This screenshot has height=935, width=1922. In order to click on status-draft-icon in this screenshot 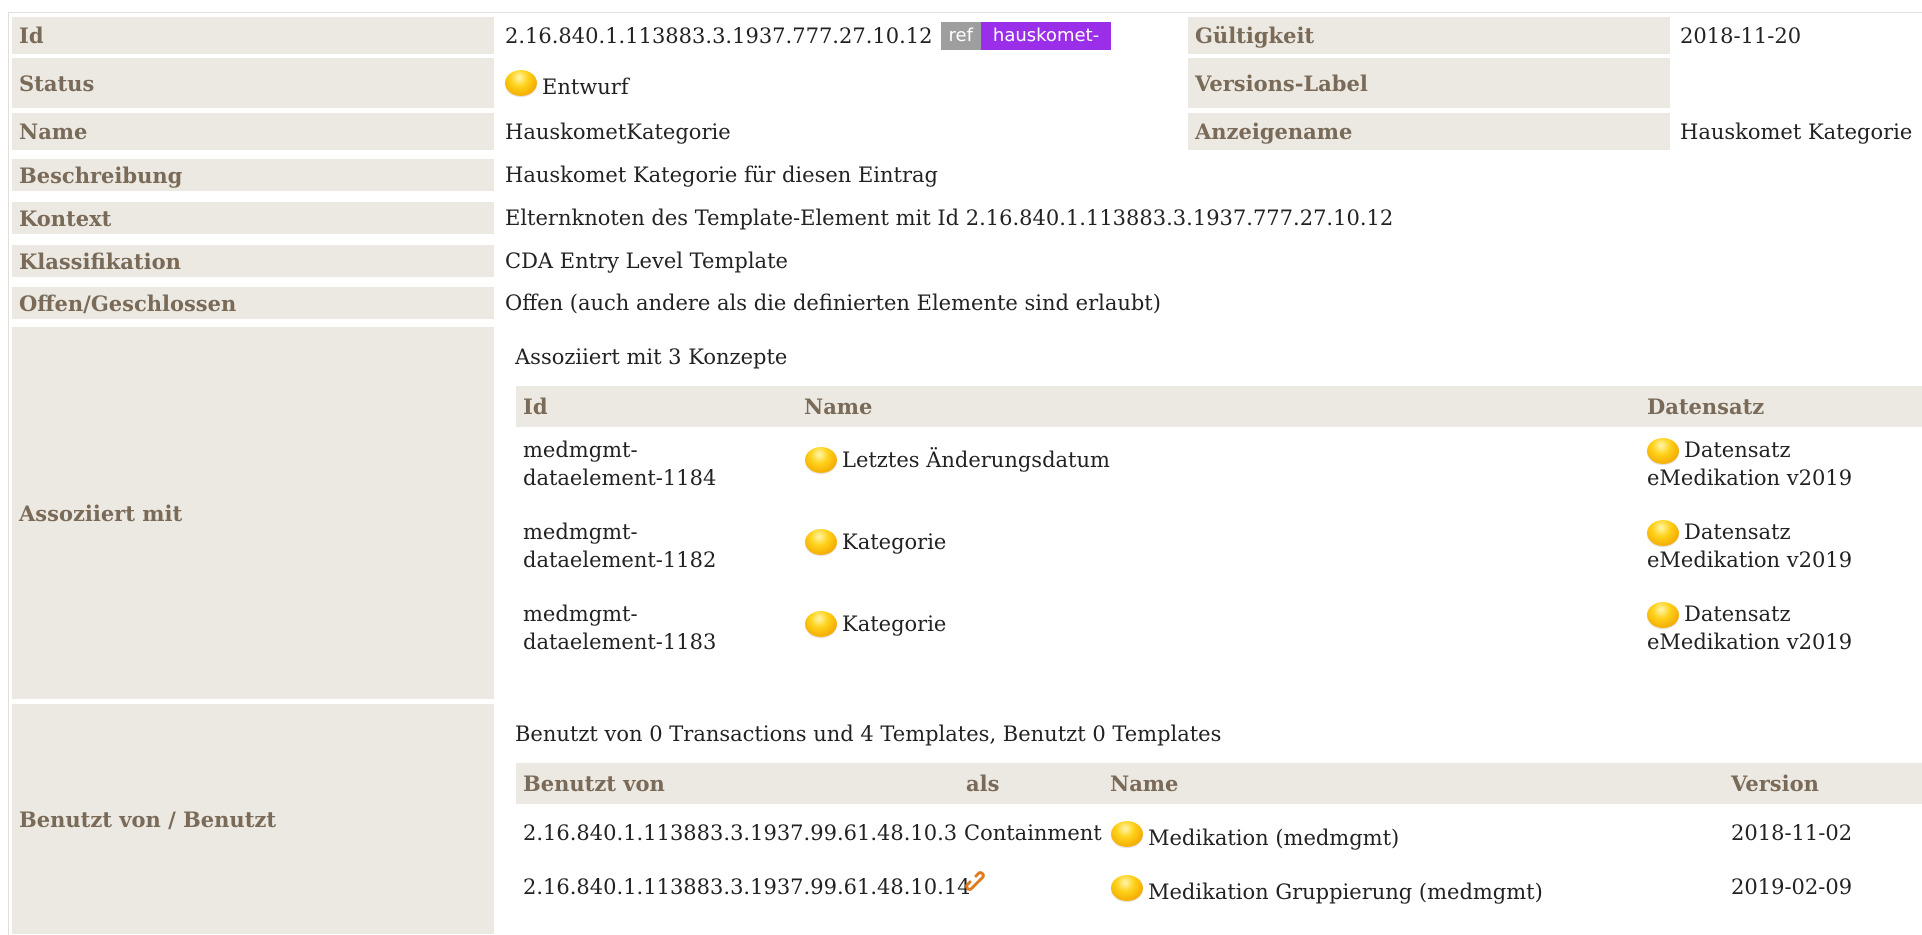, I will do `click(521, 83)`.